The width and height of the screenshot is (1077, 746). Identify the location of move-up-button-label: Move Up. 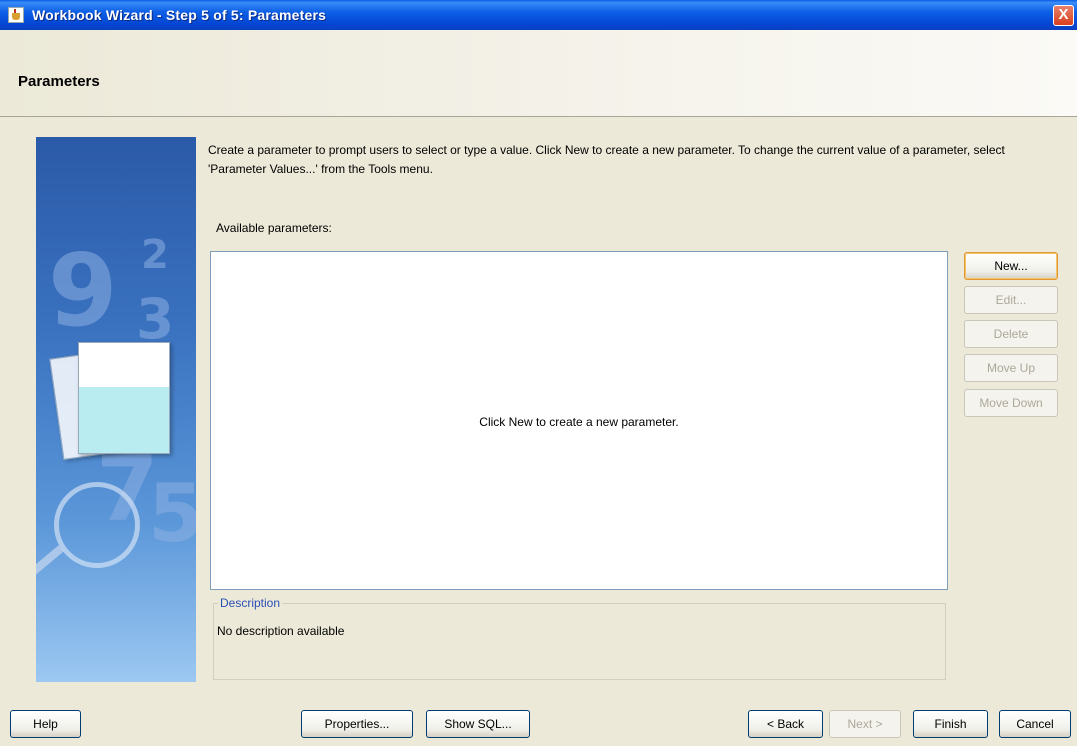
(1011, 368).